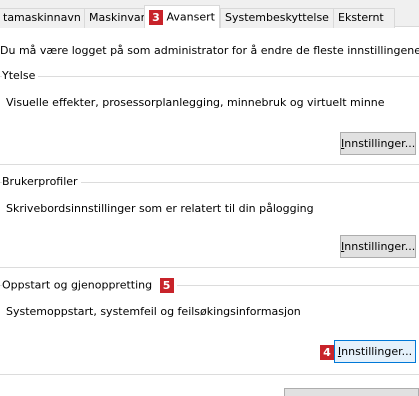 Image resolution: width=419 pixels, height=396 pixels. What do you see at coordinates (156, 17) in the screenshot?
I see `step-badge: 3` at bounding box center [156, 17].